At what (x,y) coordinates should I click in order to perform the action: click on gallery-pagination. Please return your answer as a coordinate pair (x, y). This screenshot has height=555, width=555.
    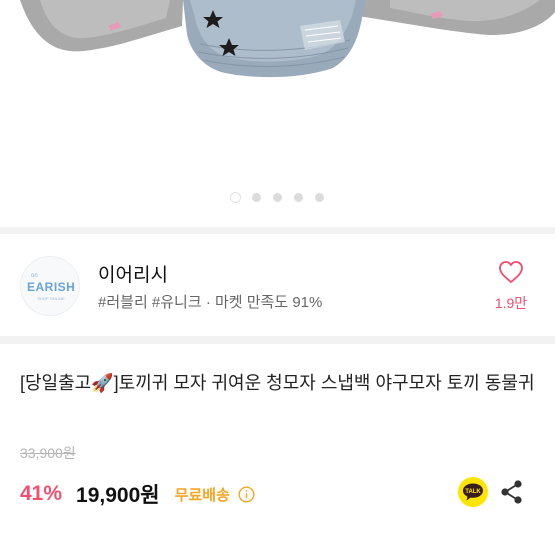
    Looking at the image, I should click on (277, 199).